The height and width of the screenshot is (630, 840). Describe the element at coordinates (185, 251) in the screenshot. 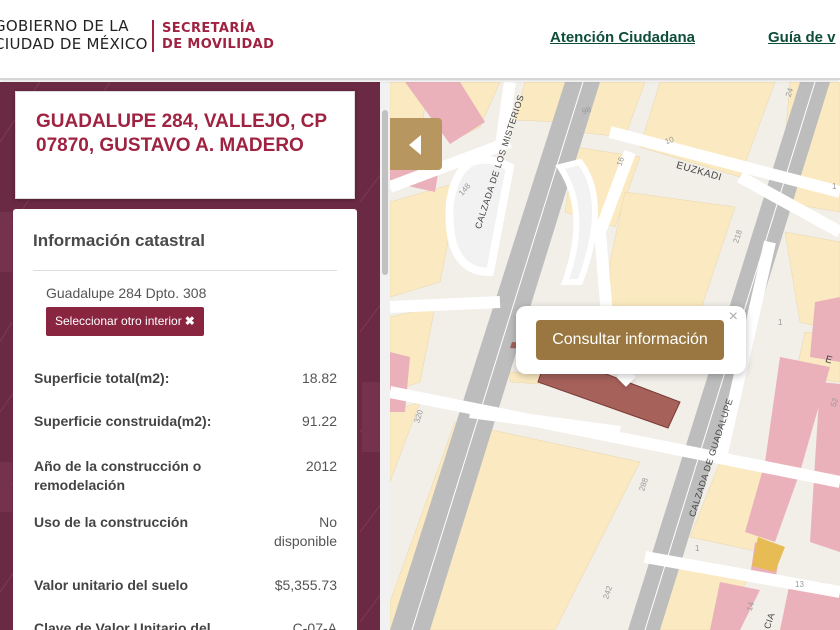

I see `cadastral-info-title: Información catastral` at that location.